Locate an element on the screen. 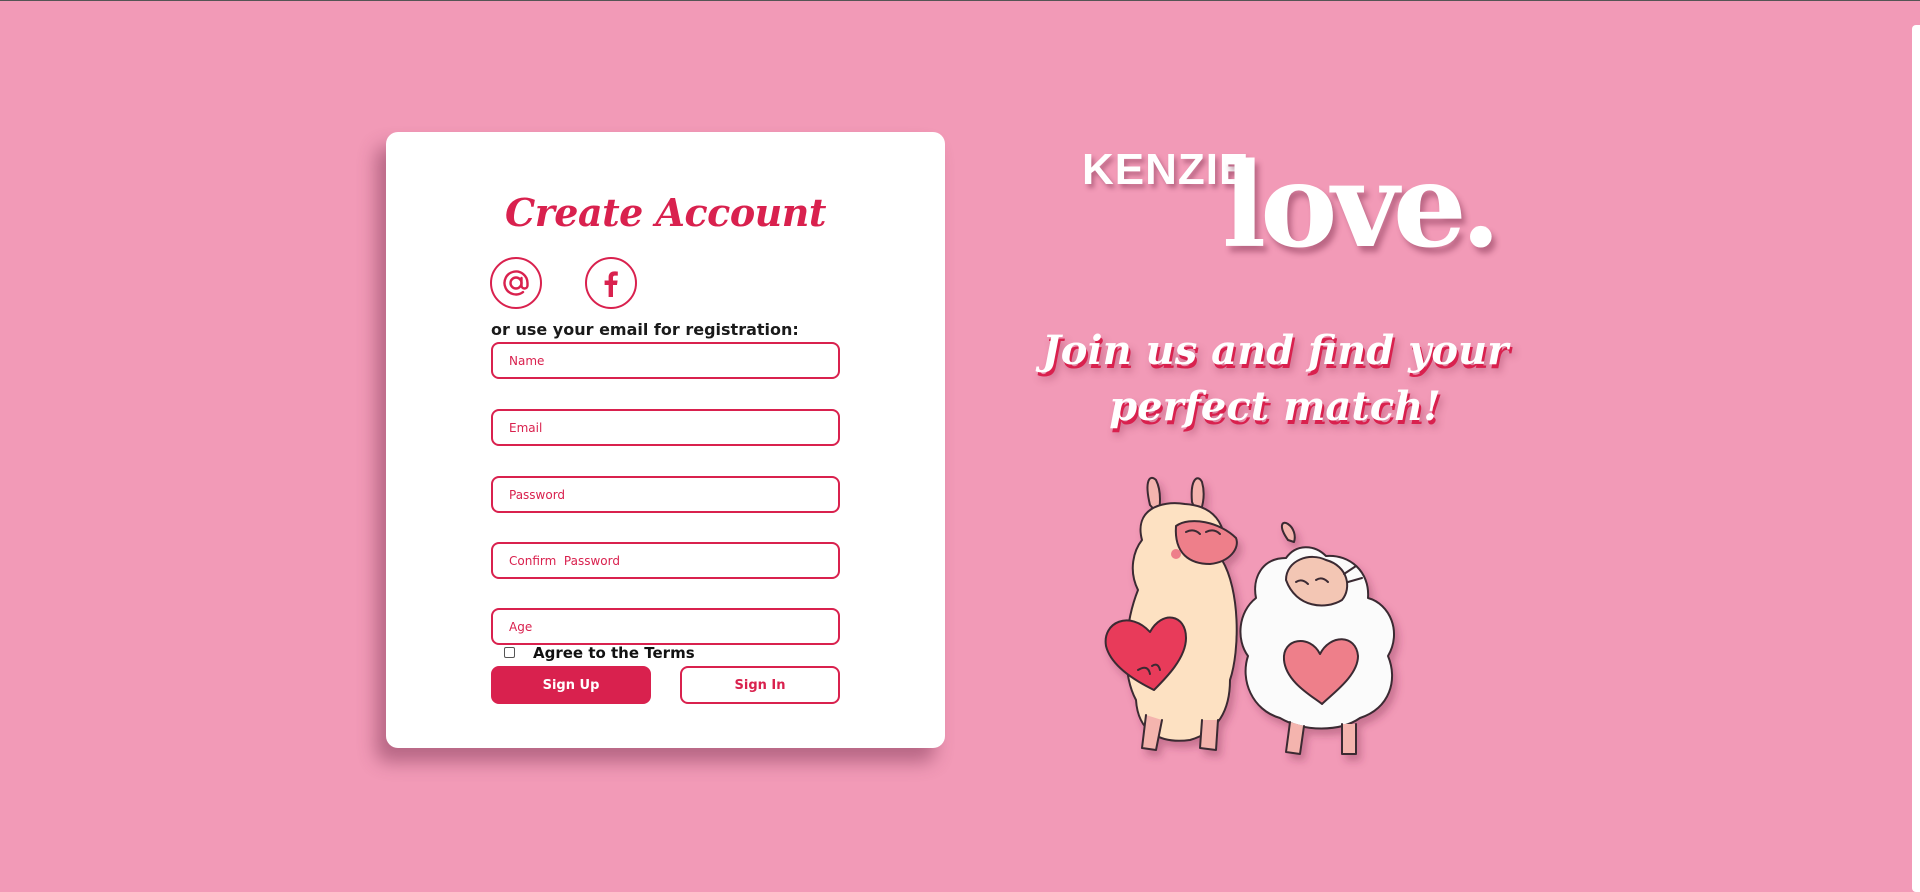 The width and height of the screenshot is (1920, 892). registration-hint: or use your email for registration: is located at coordinates (645, 329).